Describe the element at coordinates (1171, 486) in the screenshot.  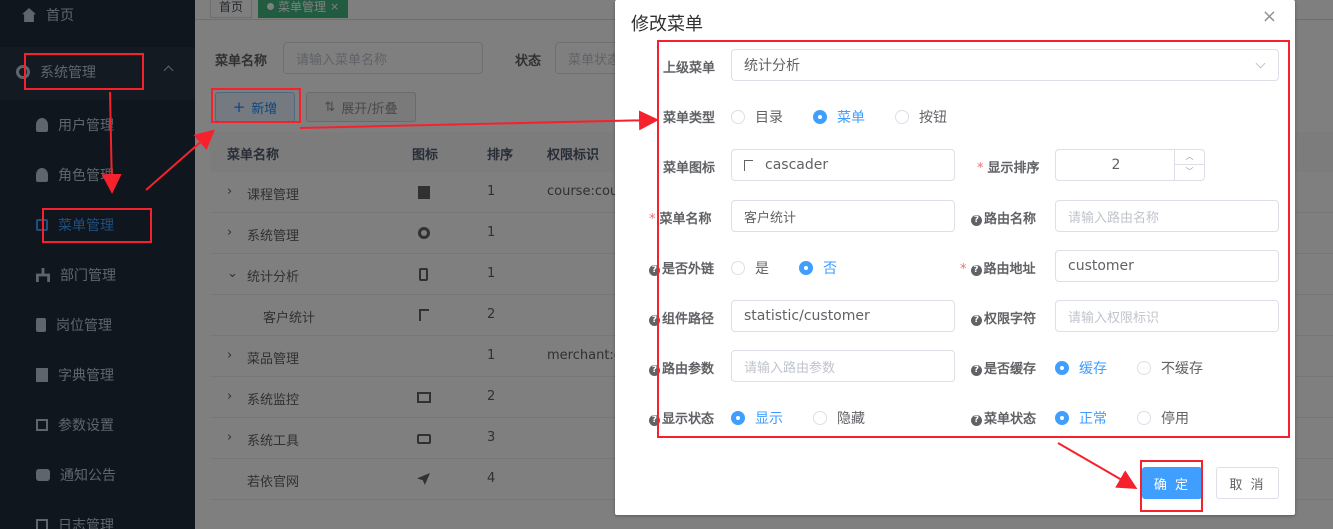
I see `annotation-box-confirm` at that location.